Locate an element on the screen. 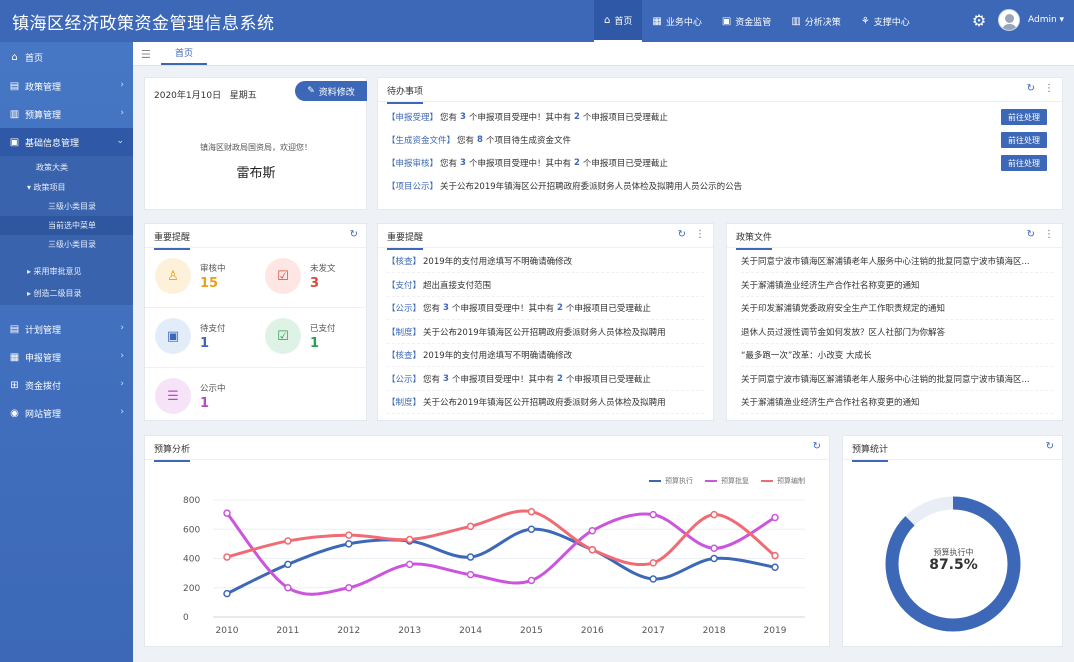  policy-doc-link: “最多跑一次”改革：小改变 大成长 is located at coordinates (897, 355).